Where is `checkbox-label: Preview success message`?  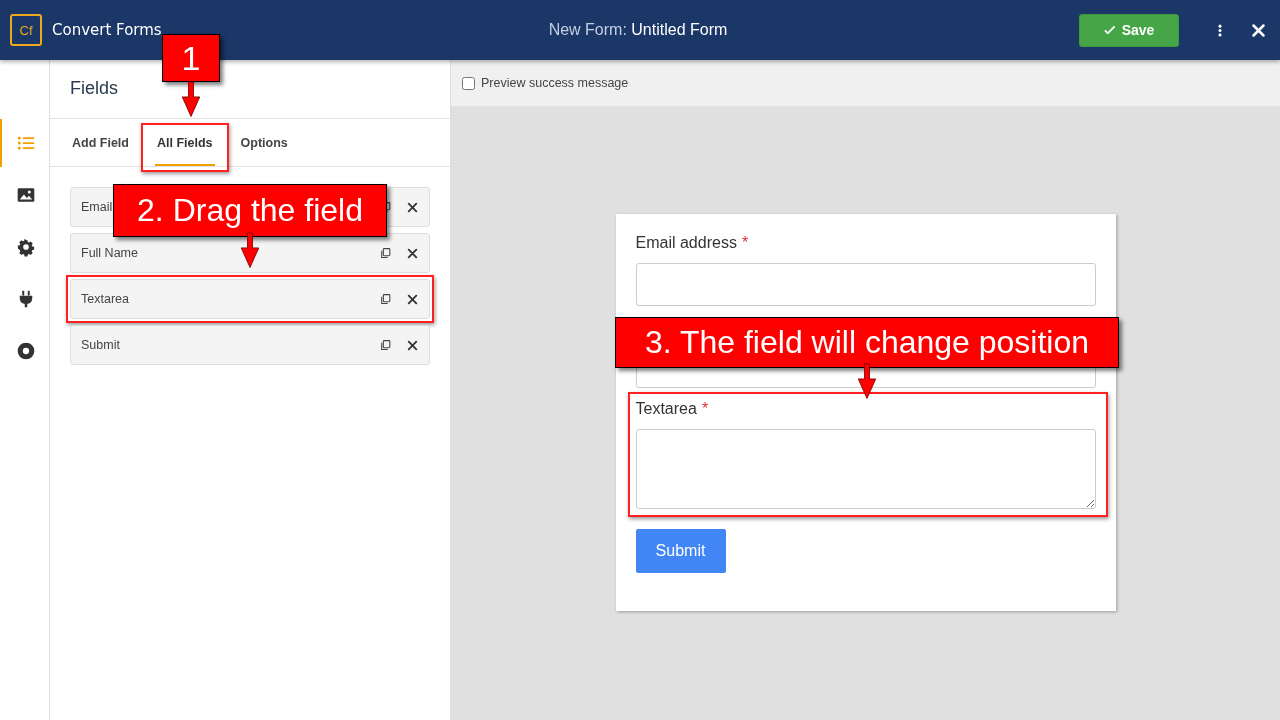 checkbox-label: Preview success message is located at coordinates (555, 83).